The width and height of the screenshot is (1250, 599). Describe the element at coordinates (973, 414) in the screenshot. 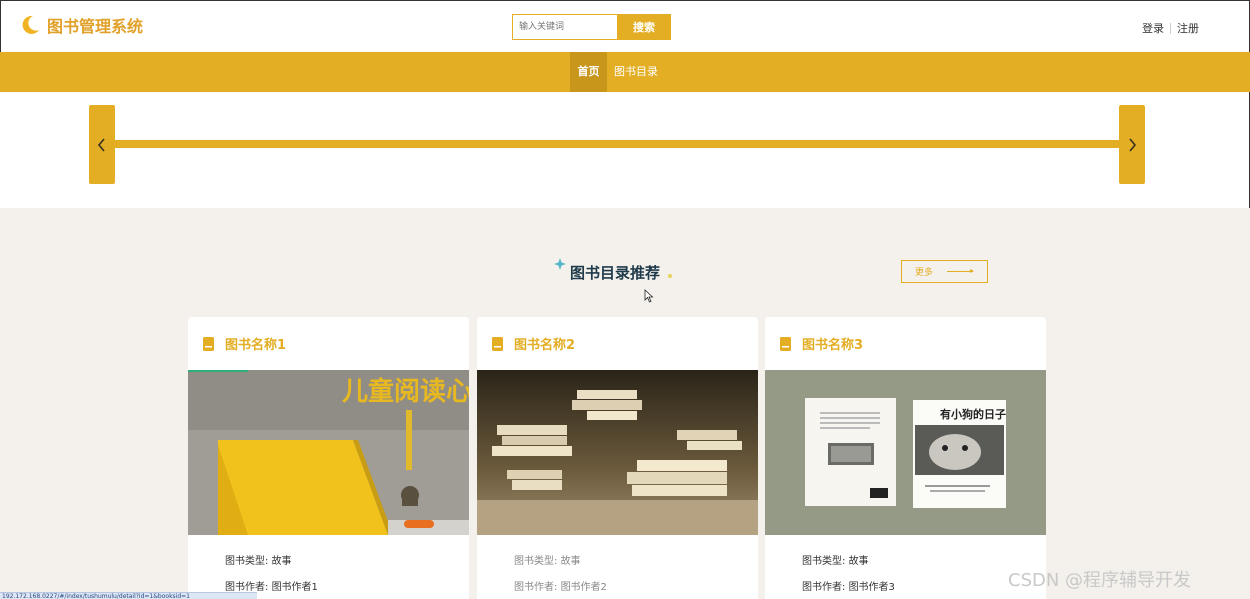

I see `cover-text: 有小狗的日子` at that location.